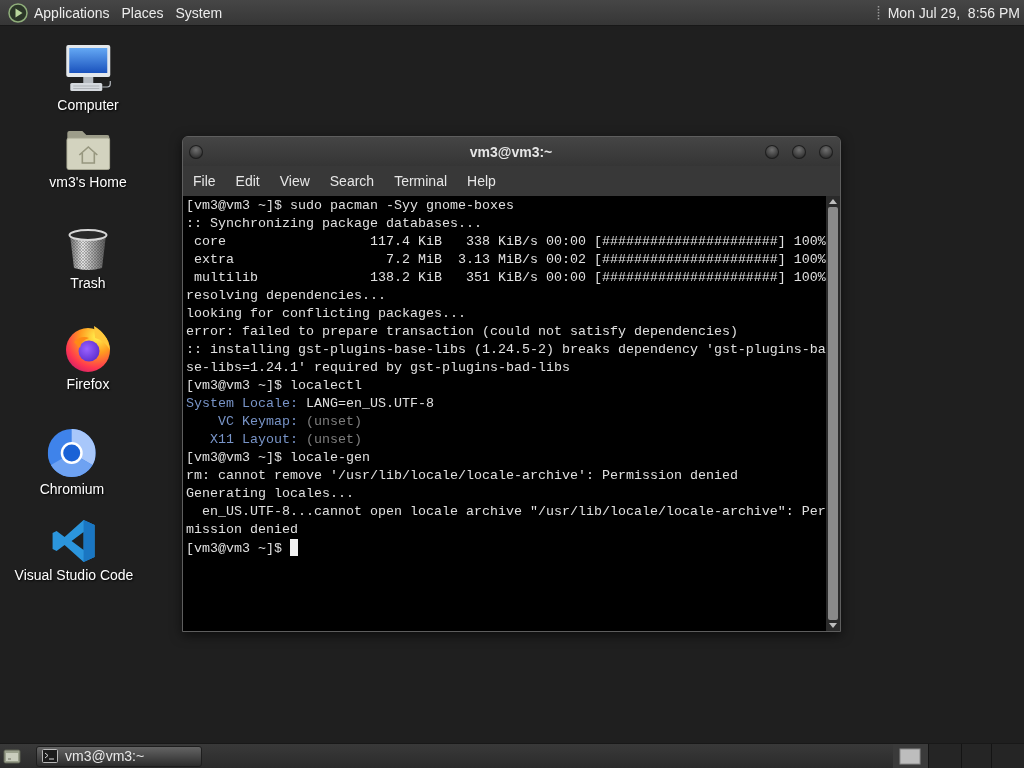 The image size is (1024, 768). Describe the element at coordinates (18, 12) in the screenshot. I see `play-circle-icon` at that location.